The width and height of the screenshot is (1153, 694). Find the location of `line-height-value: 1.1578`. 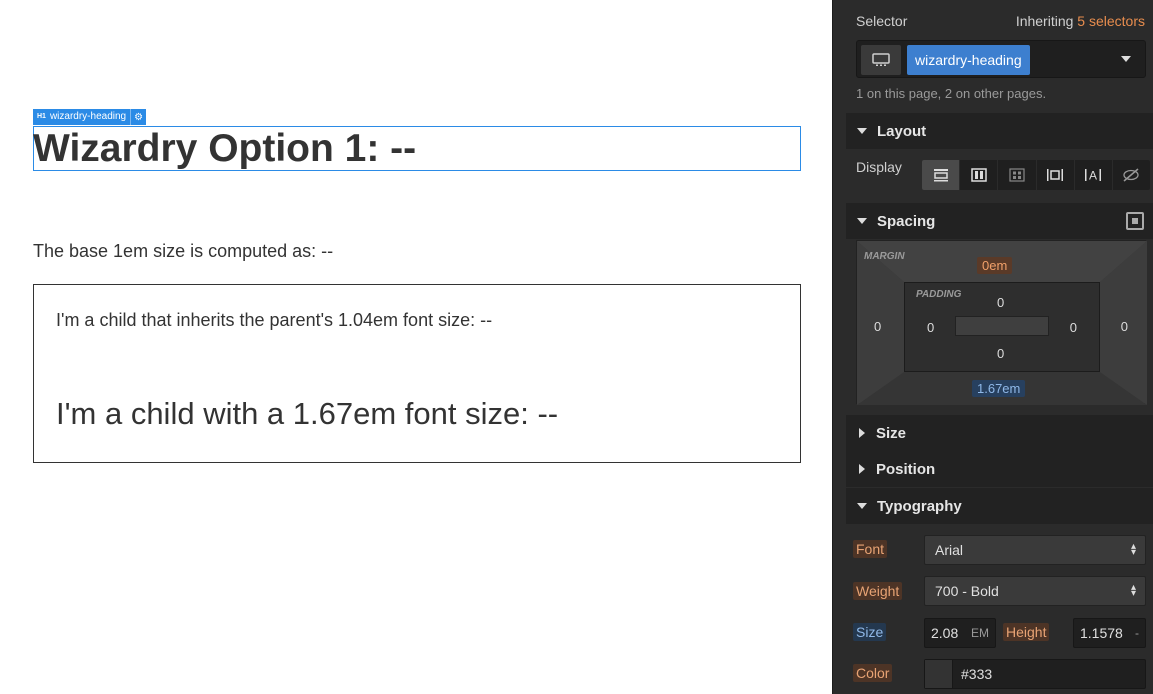

line-height-value: 1.1578 is located at coordinates (1101, 633).